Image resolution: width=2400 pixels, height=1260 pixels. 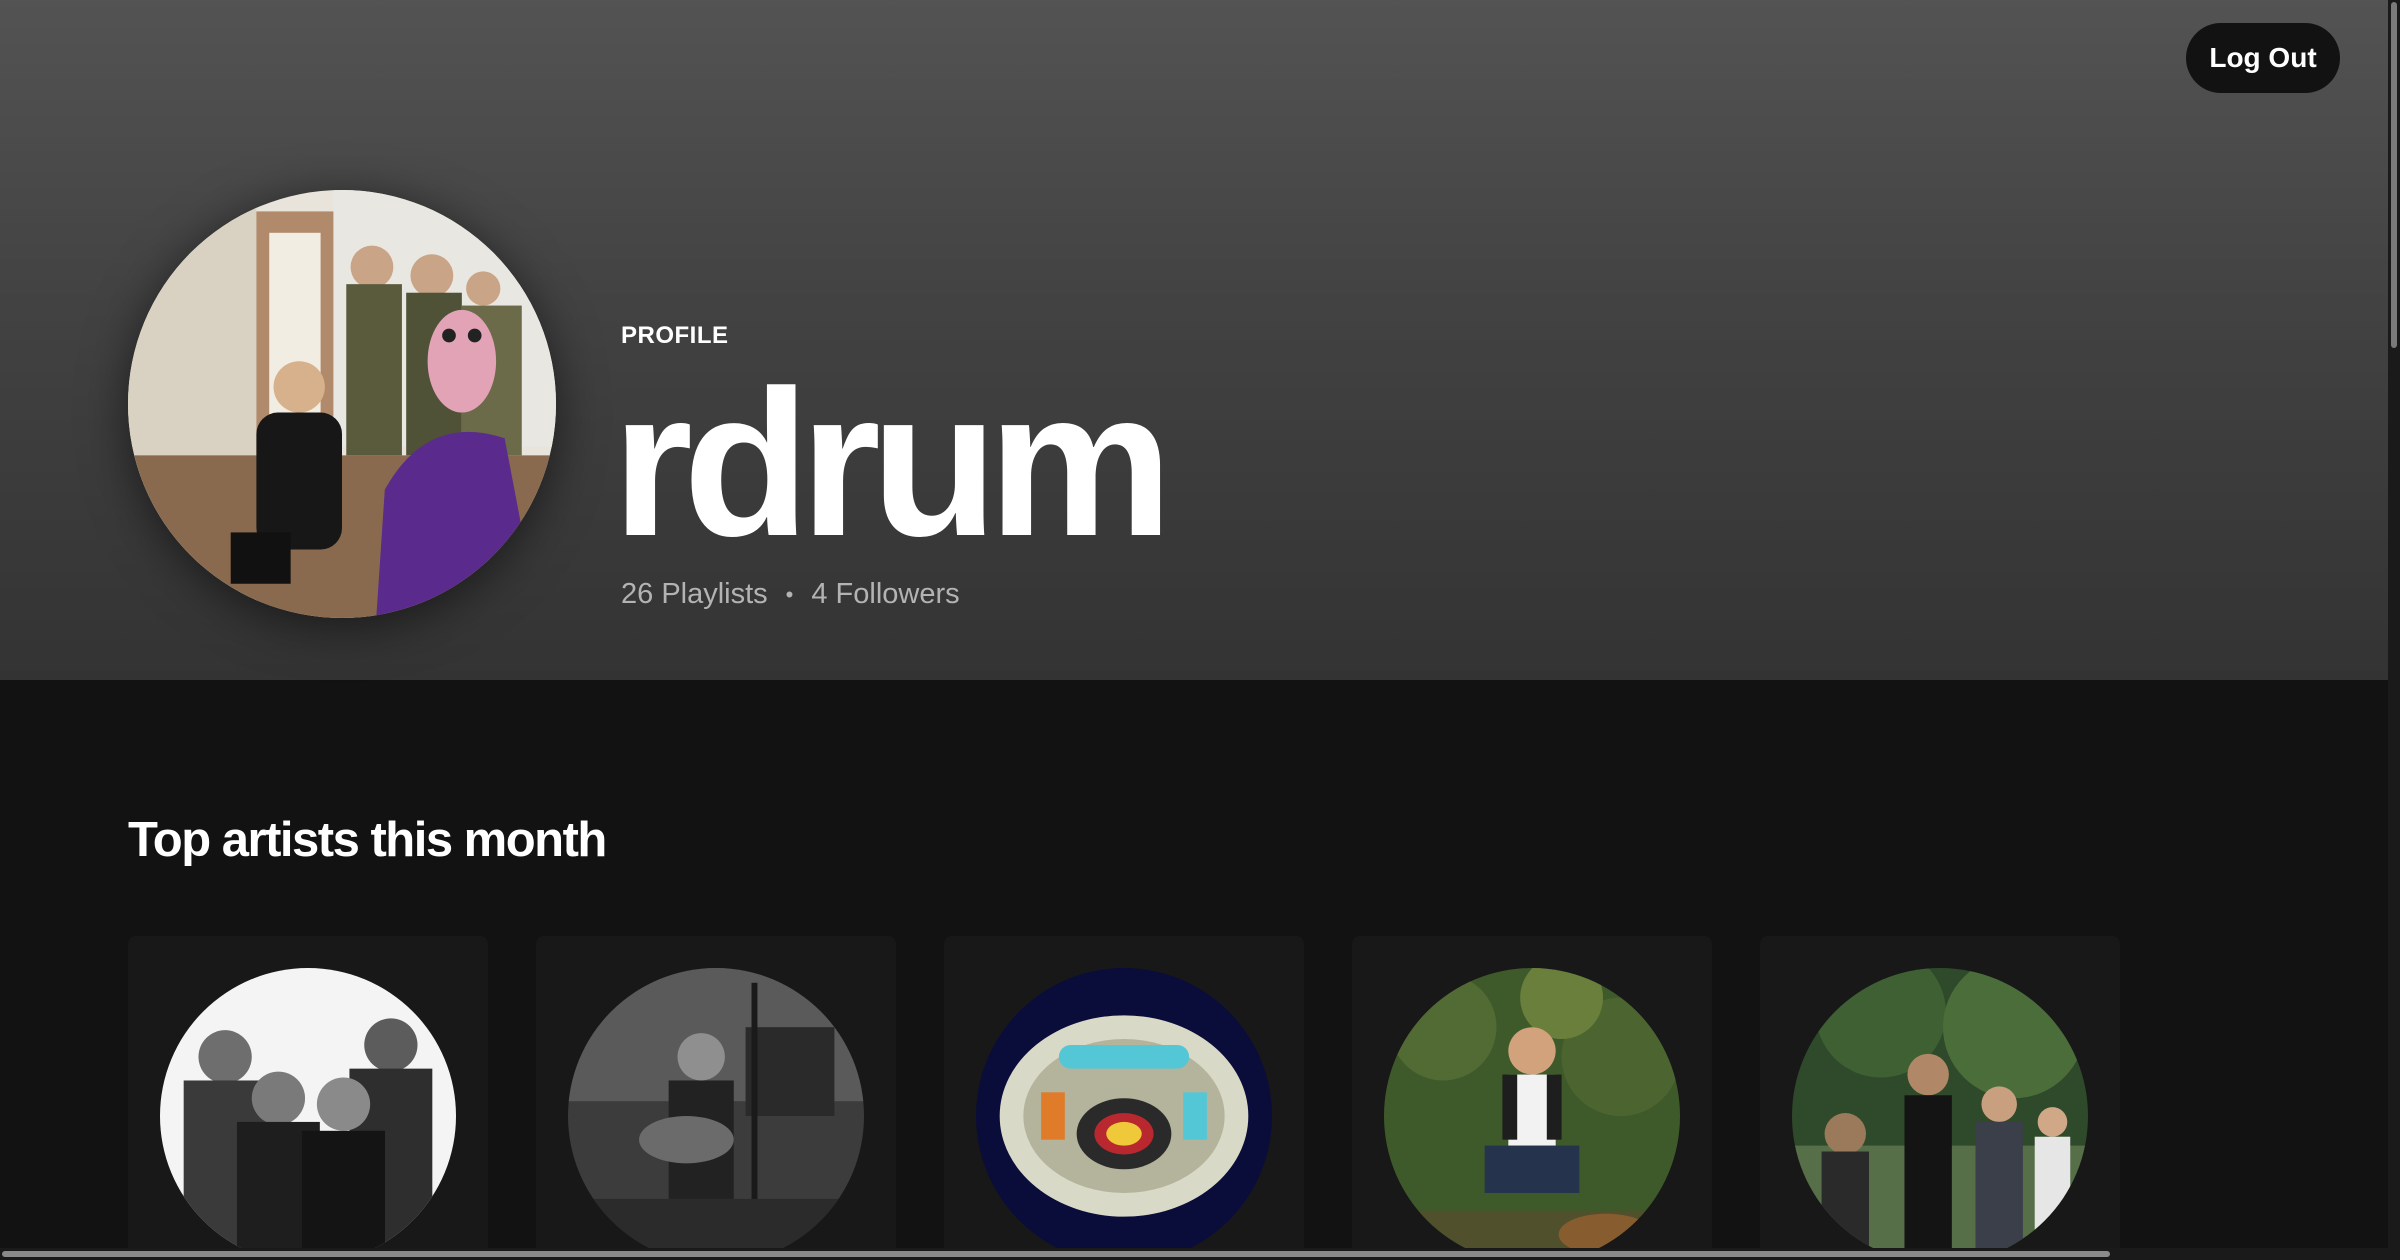 I want to click on vertical-scrollbar-thumb, so click(x=2394, y=175).